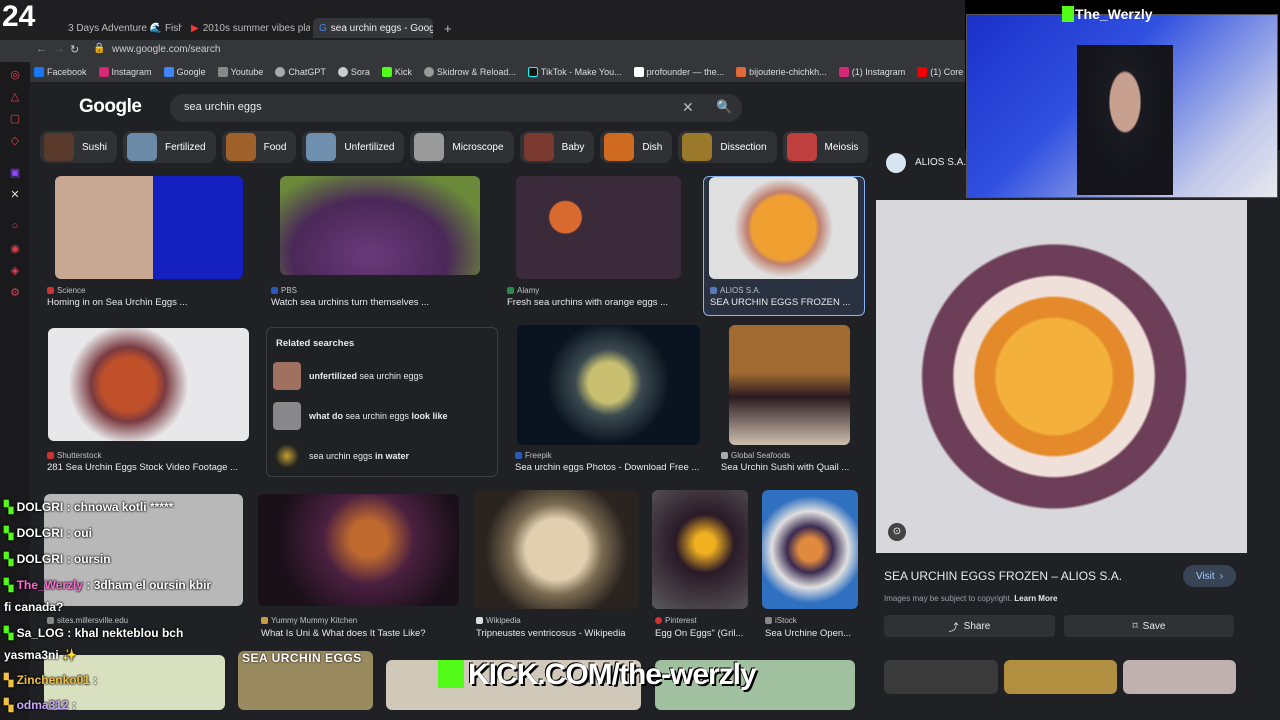 The width and height of the screenshot is (1280, 720). Describe the element at coordinates (871, 72) in the screenshot. I see `bookmark-instagram-2: (1) Instagram` at that location.